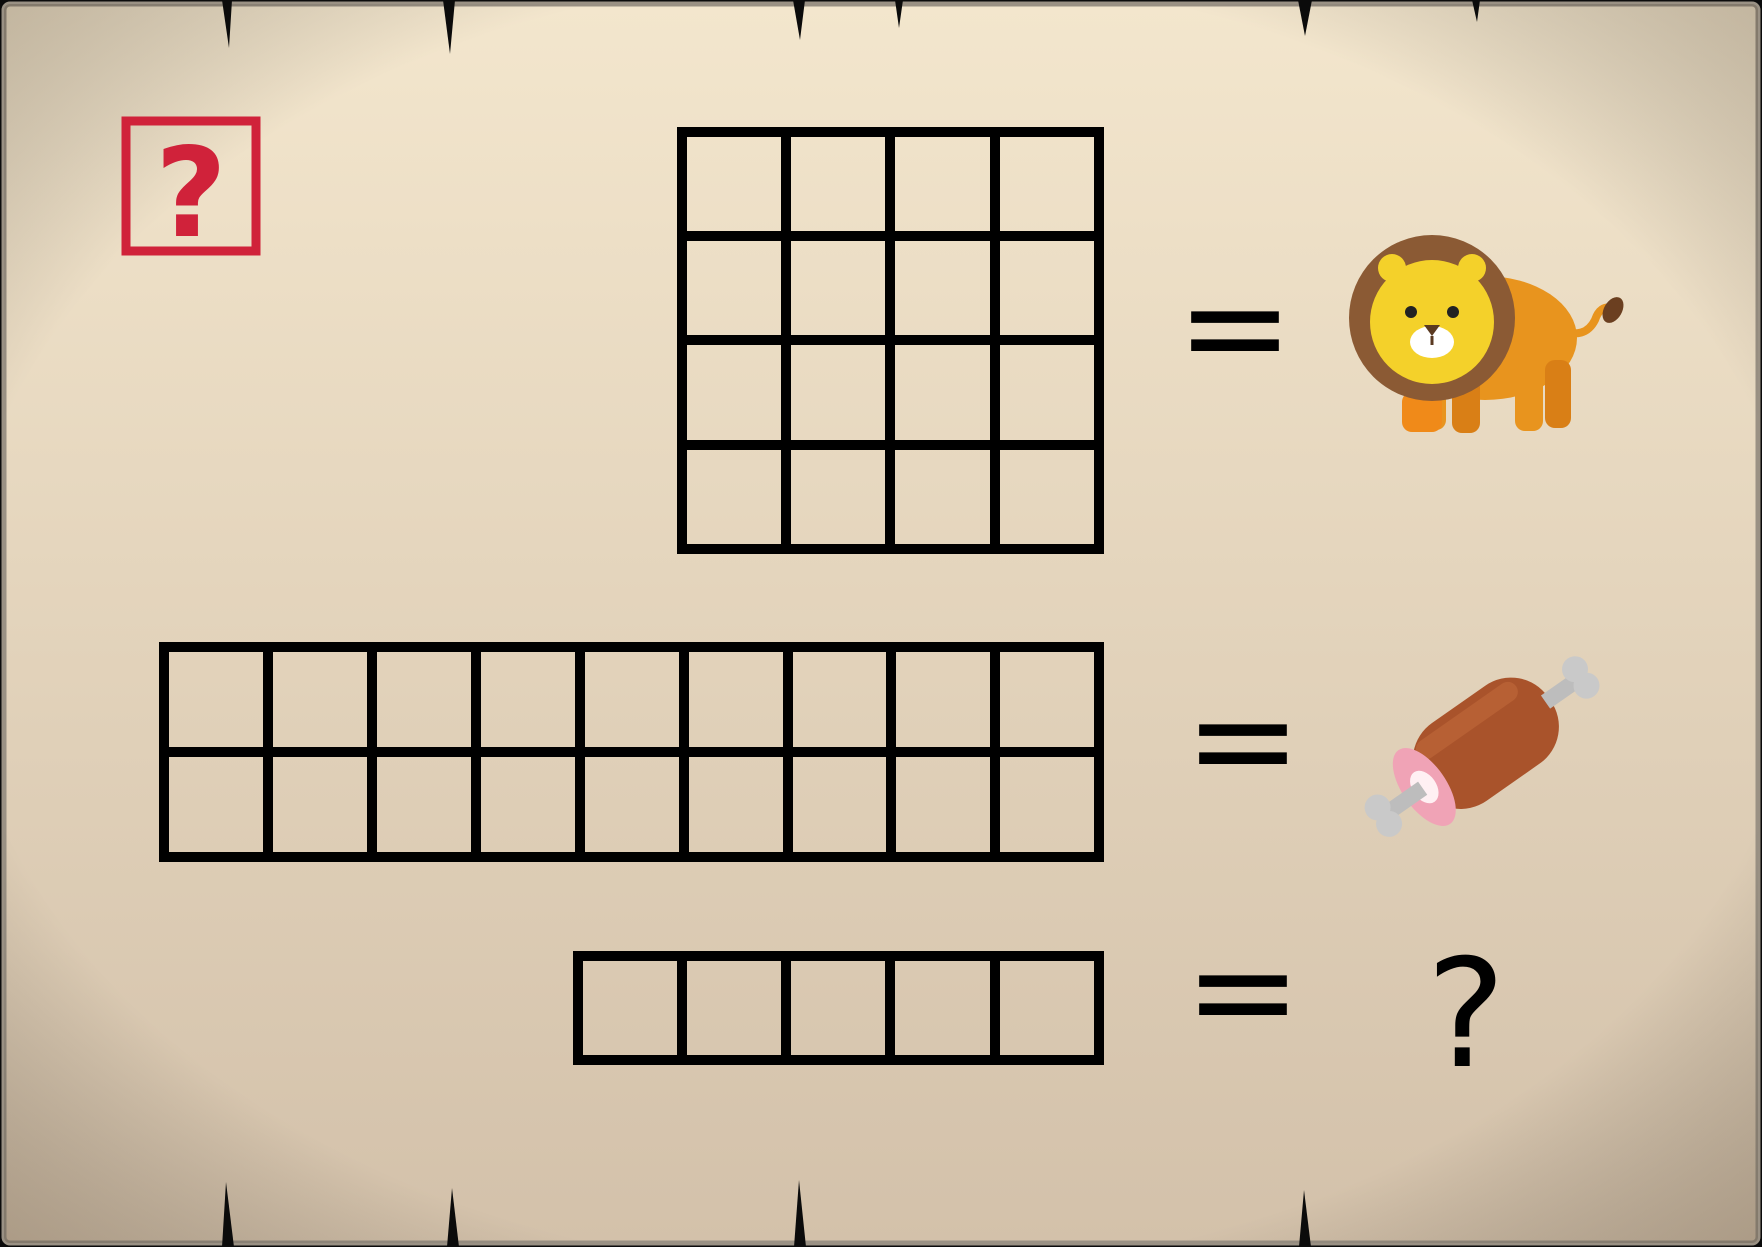 The width and height of the screenshot is (1762, 1247). I want to click on stamp-question-mark: ?, so click(191, 194).